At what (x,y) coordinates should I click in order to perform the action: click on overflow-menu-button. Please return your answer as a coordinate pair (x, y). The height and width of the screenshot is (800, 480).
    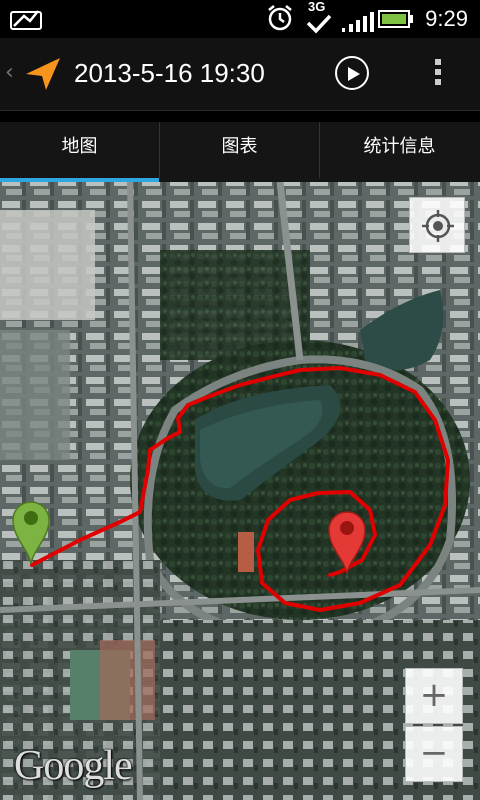
    Looking at the image, I should click on (438, 74).